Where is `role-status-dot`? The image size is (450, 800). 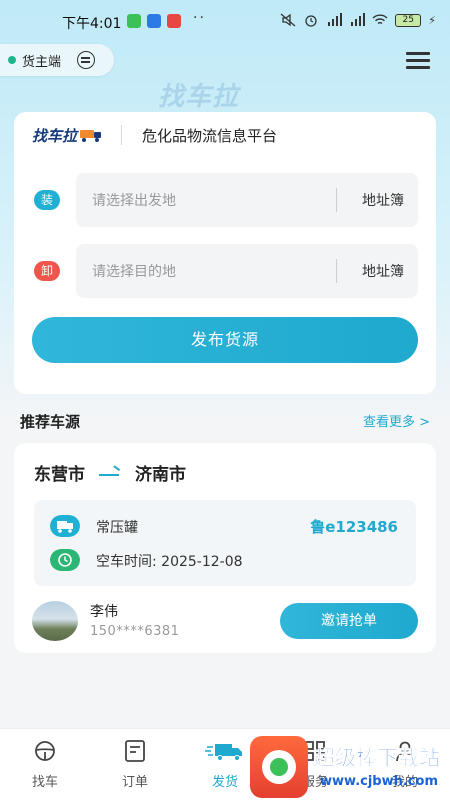 role-status-dot is located at coordinates (12, 60).